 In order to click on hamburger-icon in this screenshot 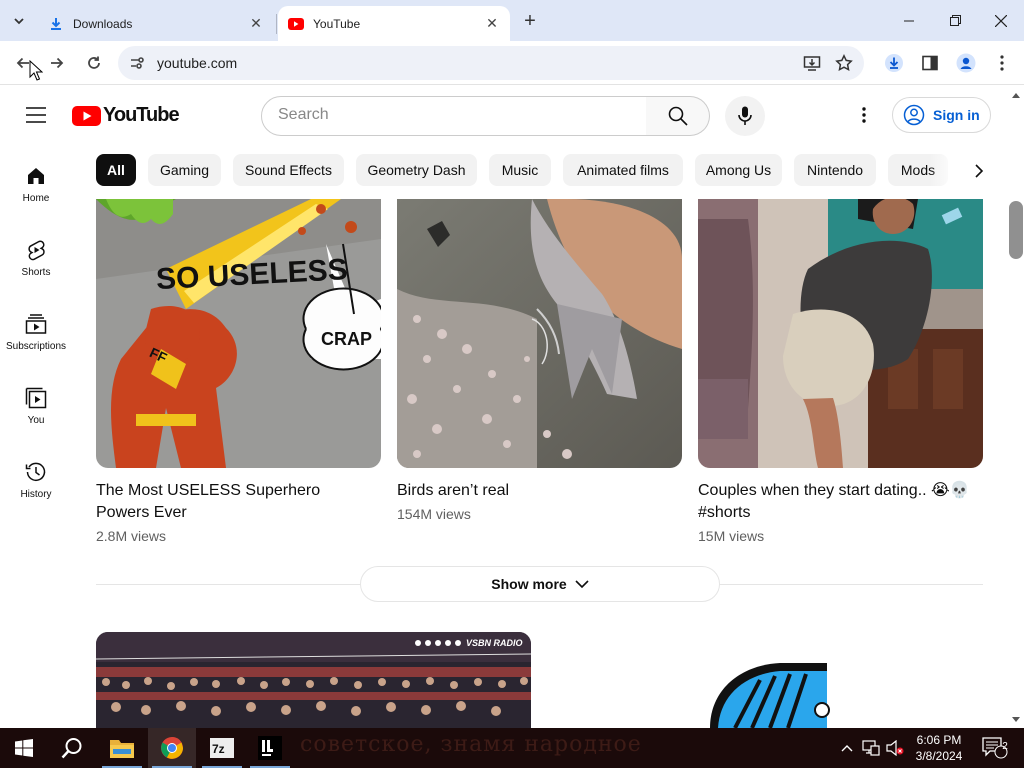, I will do `click(36, 115)`.